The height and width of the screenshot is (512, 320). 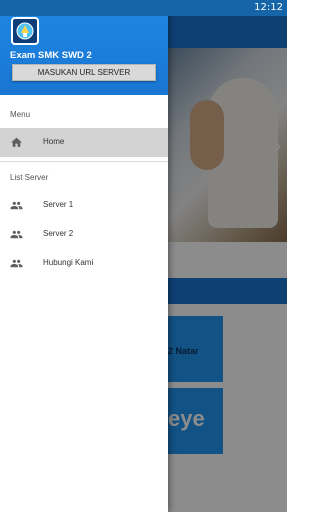 What do you see at coordinates (54, 141) in the screenshot?
I see `nav-item-label: Home` at bounding box center [54, 141].